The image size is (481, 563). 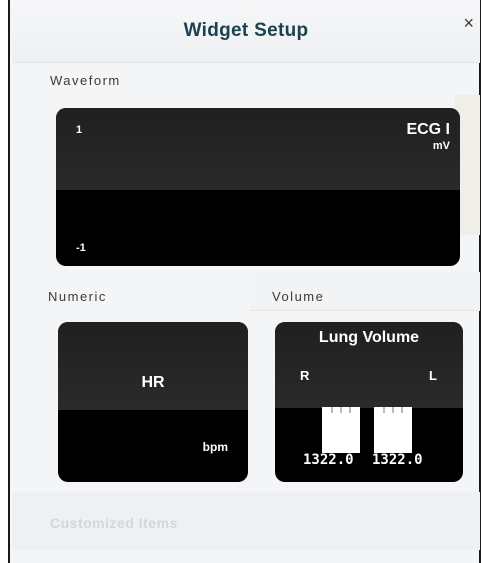 What do you see at coordinates (298, 296) in the screenshot?
I see `volume-section-label: Volume` at bounding box center [298, 296].